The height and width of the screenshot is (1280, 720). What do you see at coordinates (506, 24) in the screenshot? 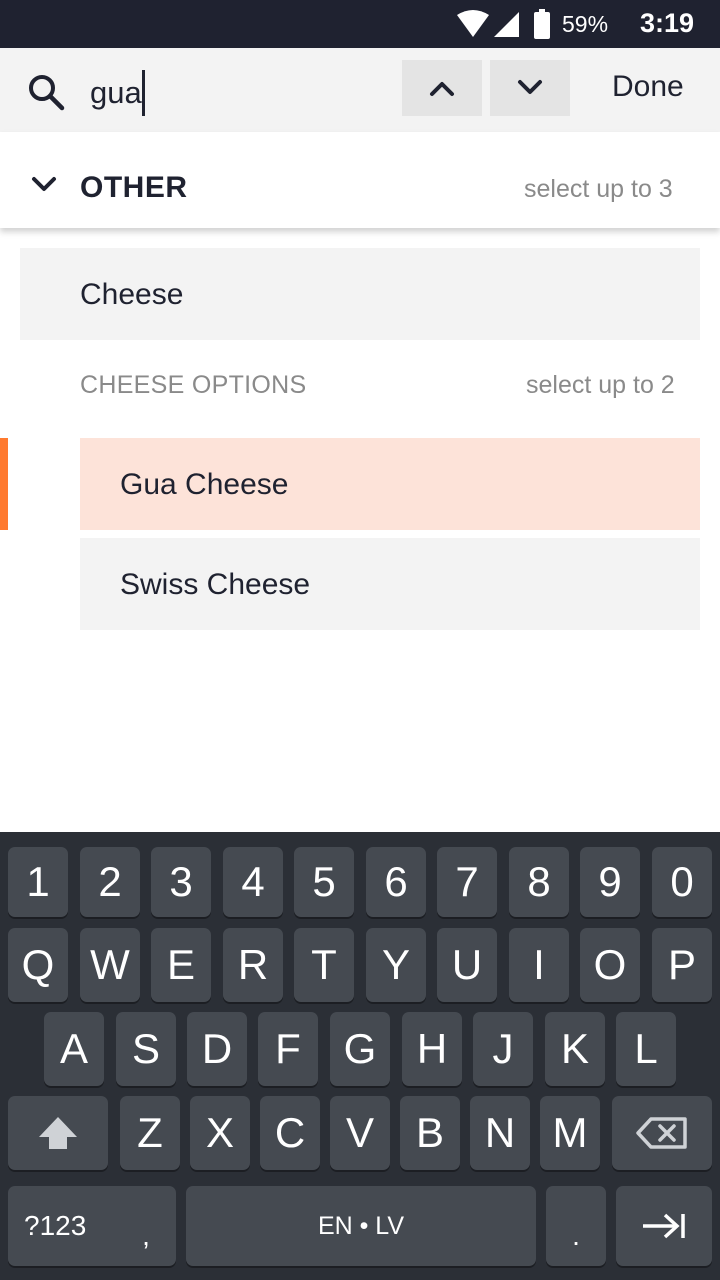
I see `signal-icon` at bounding box center [506, 24].